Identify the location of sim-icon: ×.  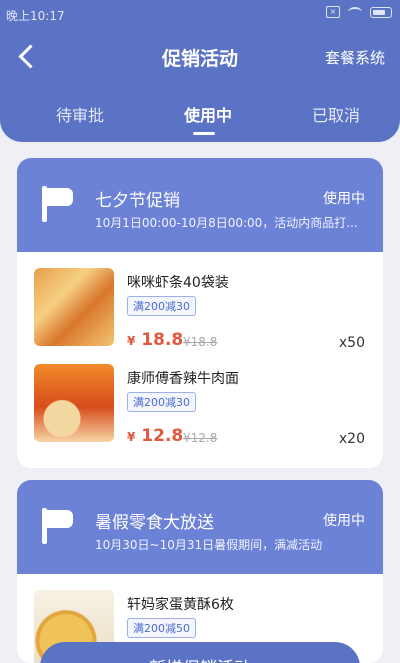
(333, 12).